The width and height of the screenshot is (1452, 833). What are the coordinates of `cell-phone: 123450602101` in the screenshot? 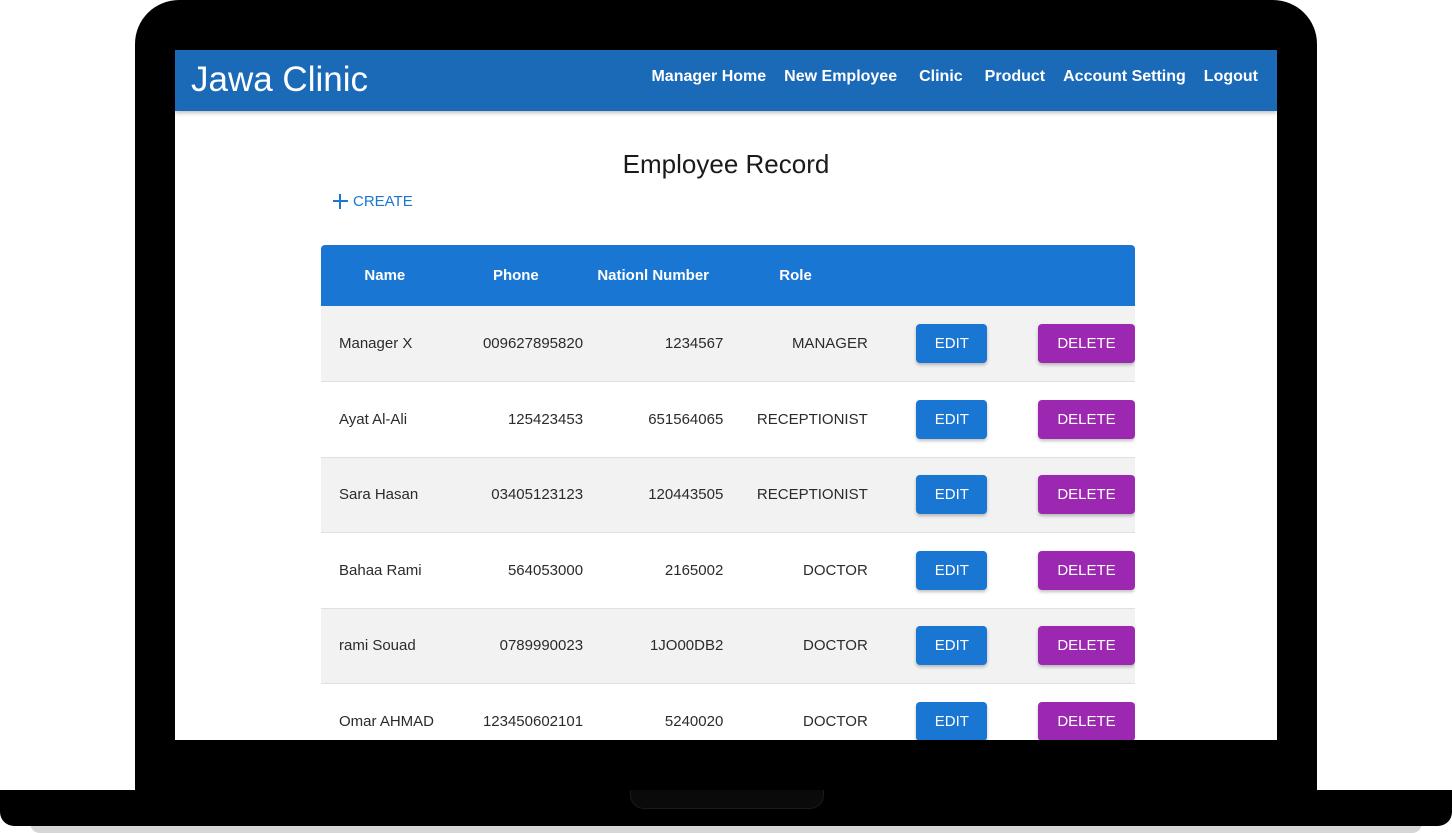 It's located at (533, 721).